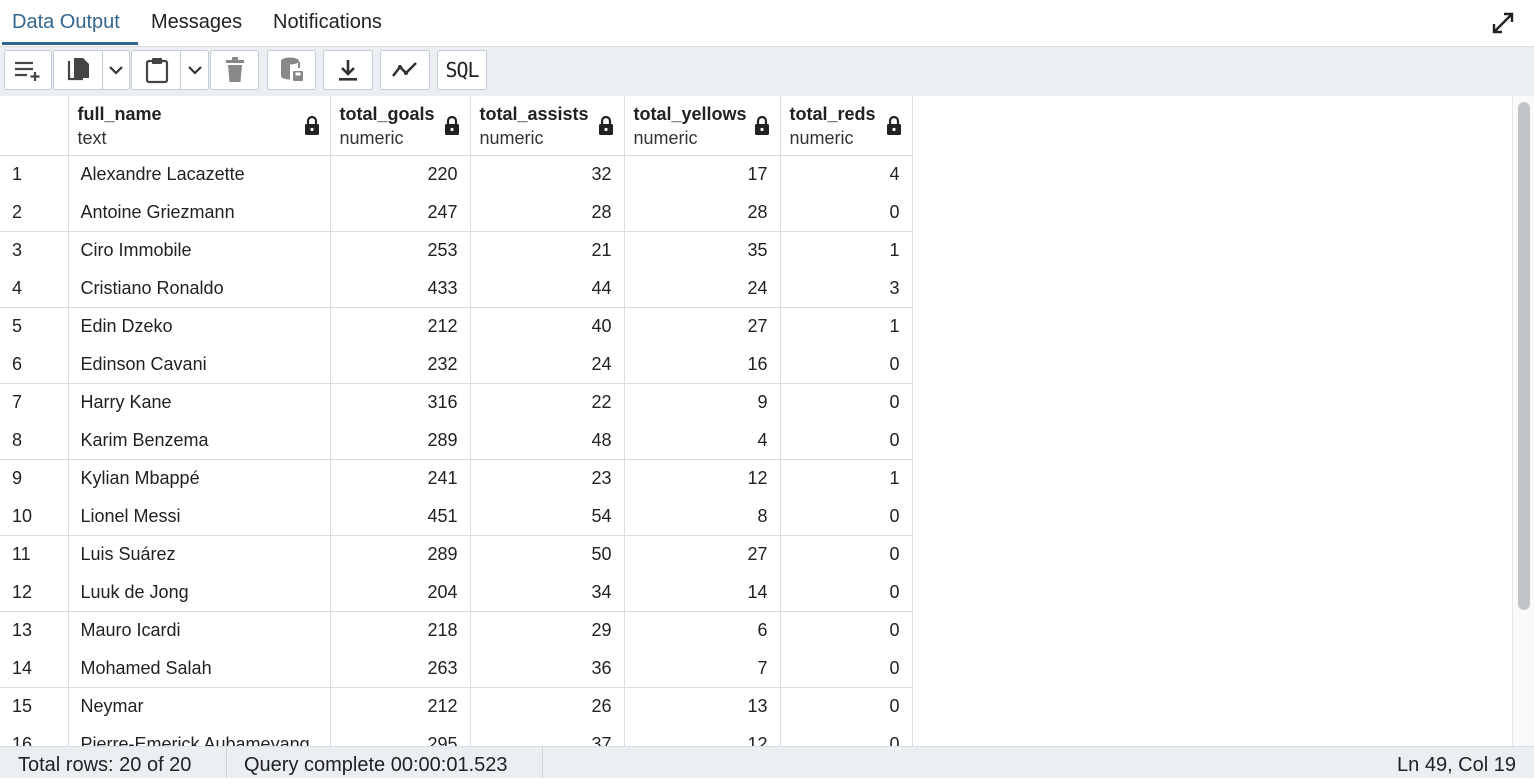 This screenshot has width=1534, height=783. I want to click on table-row: 1 Alexandre Lacazette 220 32 17 4, so click(456, 174).